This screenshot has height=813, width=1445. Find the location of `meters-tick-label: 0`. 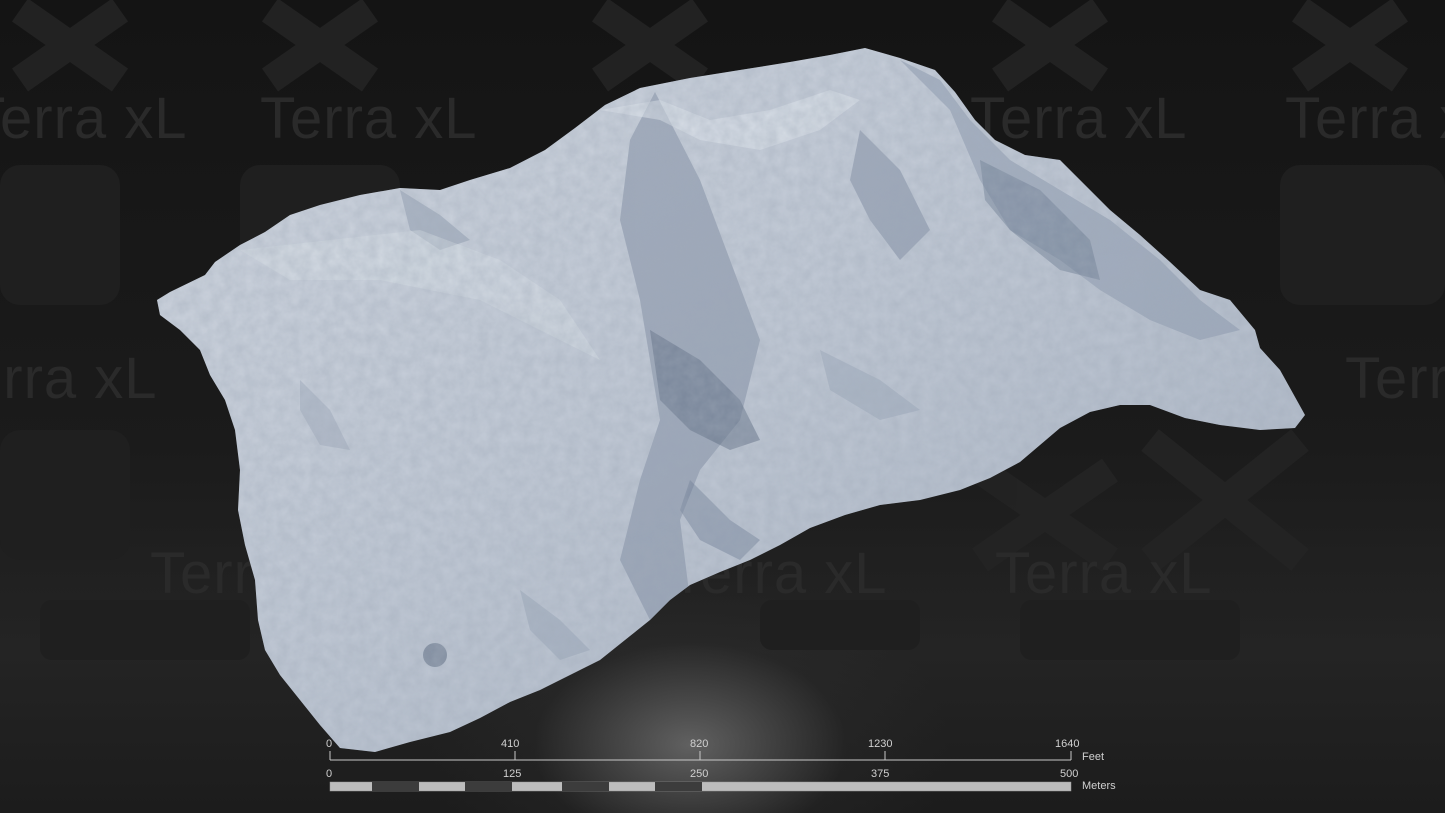

meters-tick-label: 0 is located at coordinates (329, 774).